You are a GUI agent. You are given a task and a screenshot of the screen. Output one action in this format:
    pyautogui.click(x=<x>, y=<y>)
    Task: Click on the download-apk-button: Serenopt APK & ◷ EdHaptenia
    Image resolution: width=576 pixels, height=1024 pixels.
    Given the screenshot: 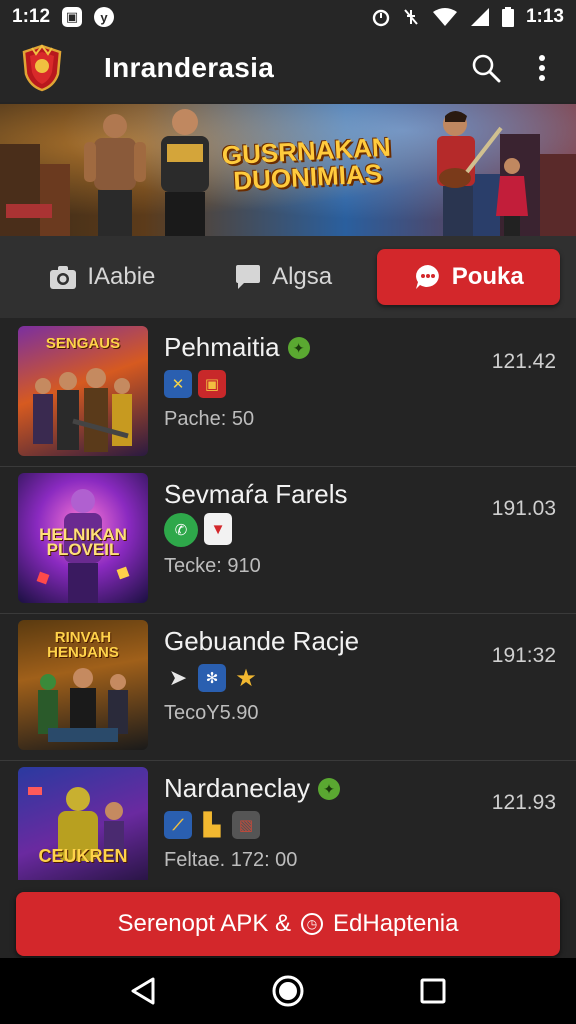 What is the action you would take?
    pyautogui.click(x=288, y=924)
    